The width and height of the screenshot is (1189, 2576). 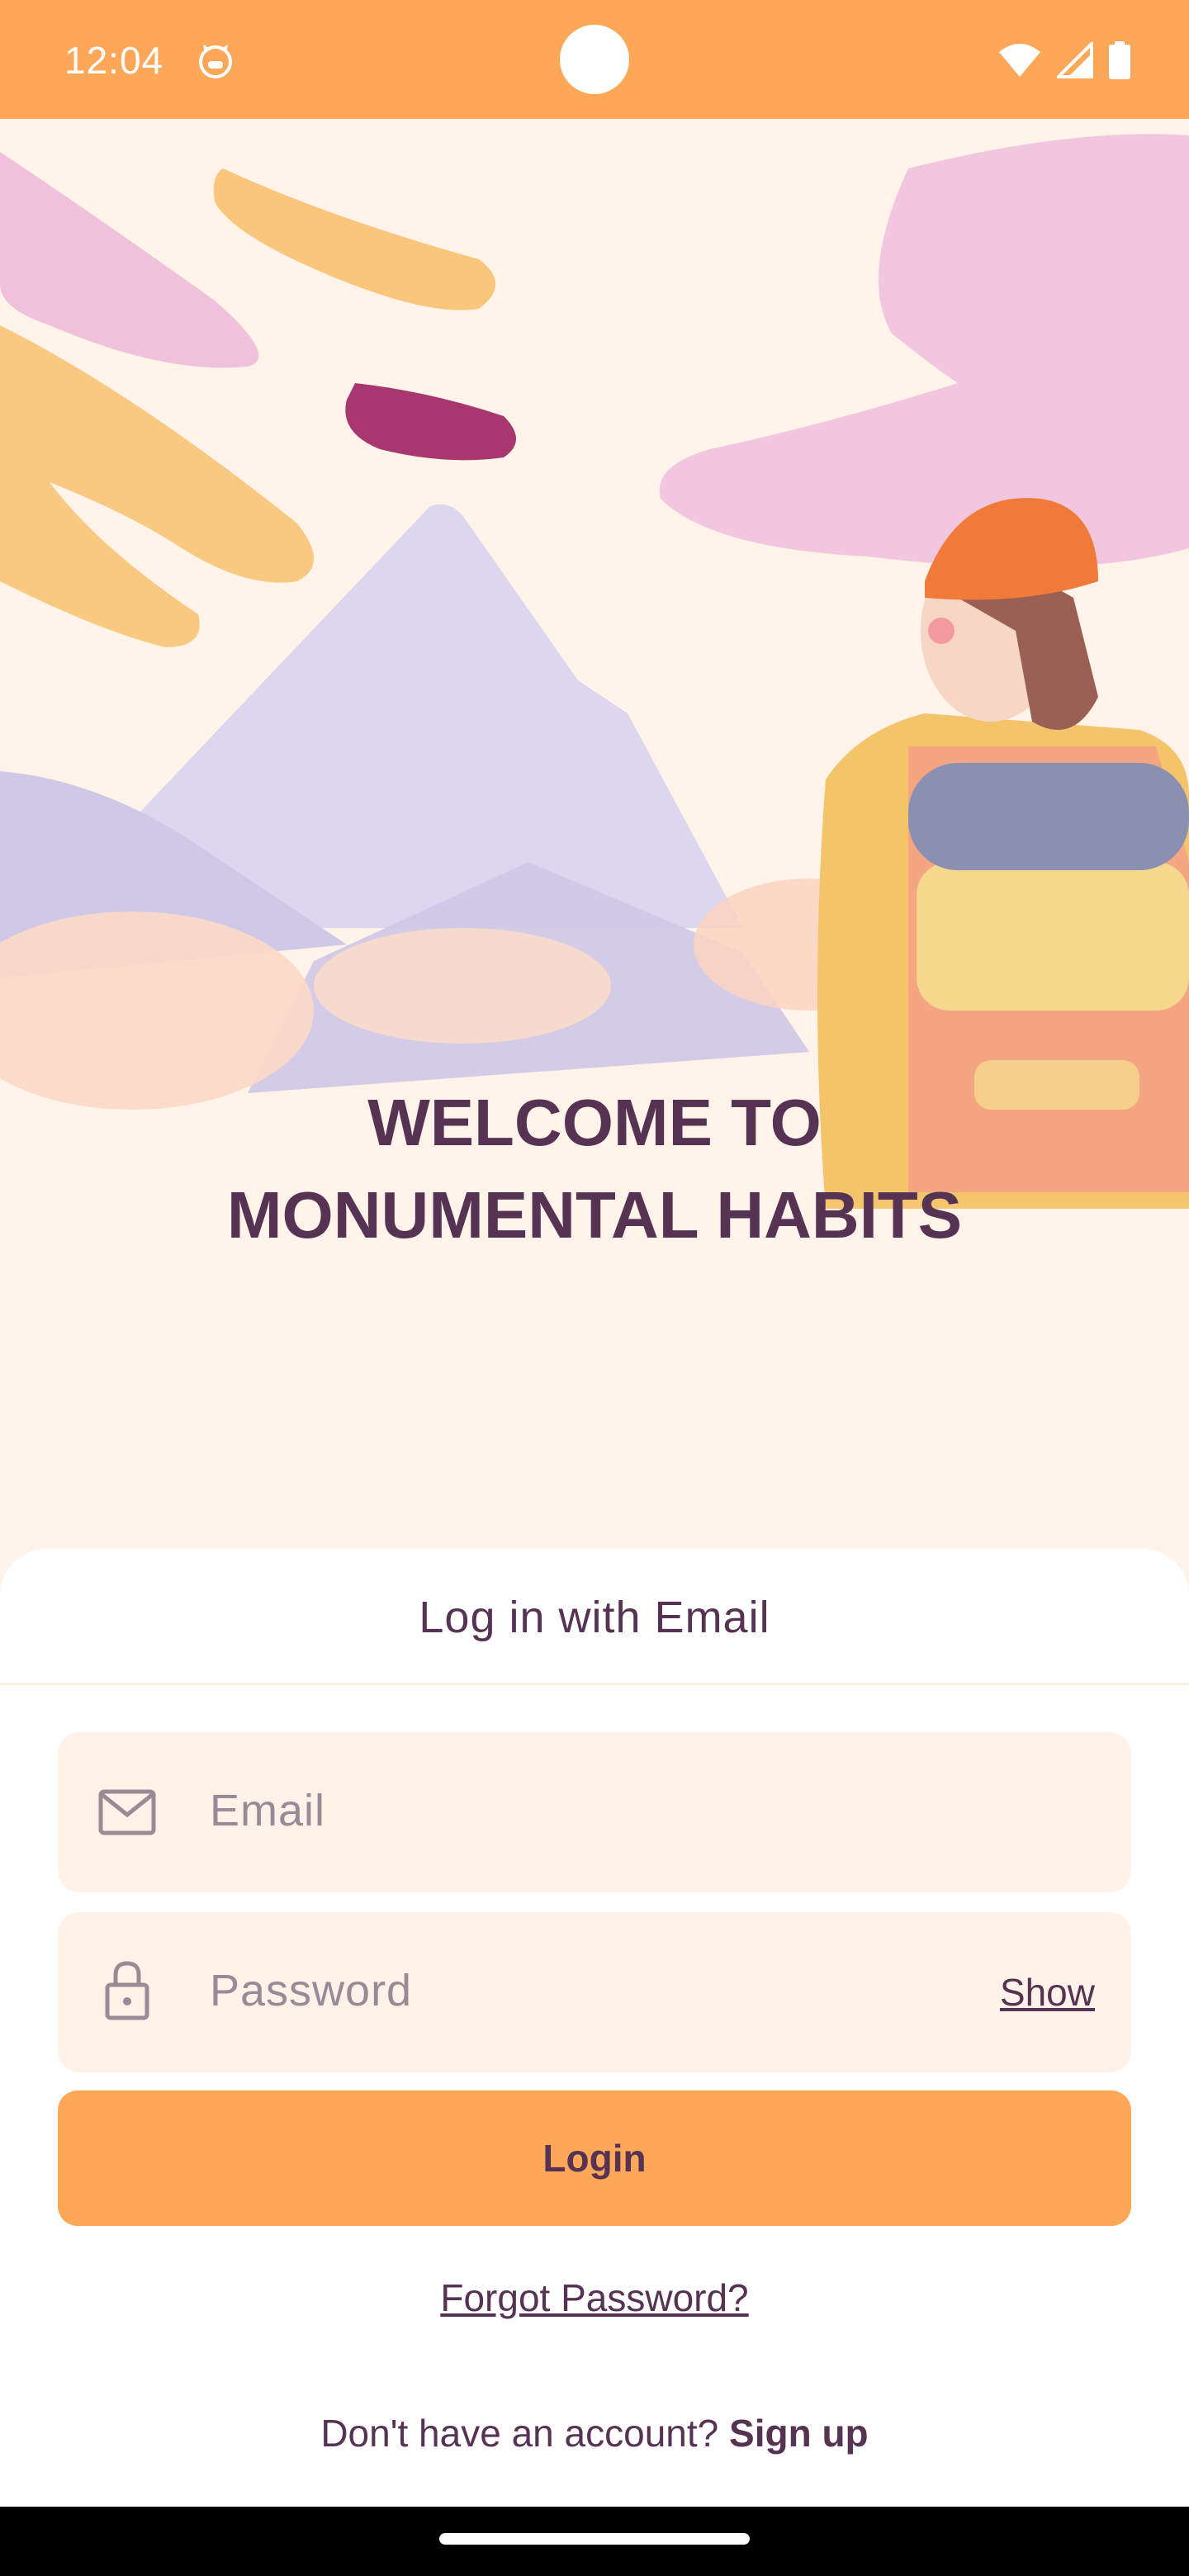 What do you see at coordinates (1019, 60) in the screenshot?
I see `wifi-icon` at bounding box center [1019, 60].